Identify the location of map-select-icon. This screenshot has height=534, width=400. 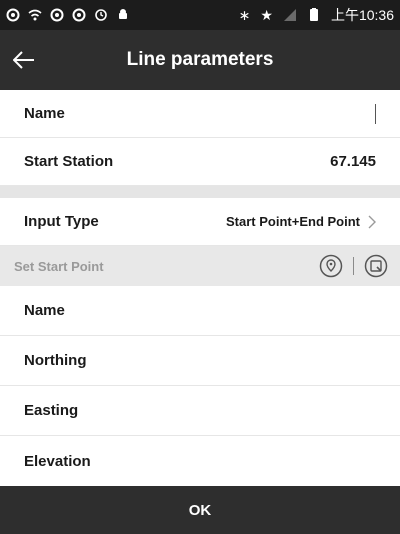
(376, 266).